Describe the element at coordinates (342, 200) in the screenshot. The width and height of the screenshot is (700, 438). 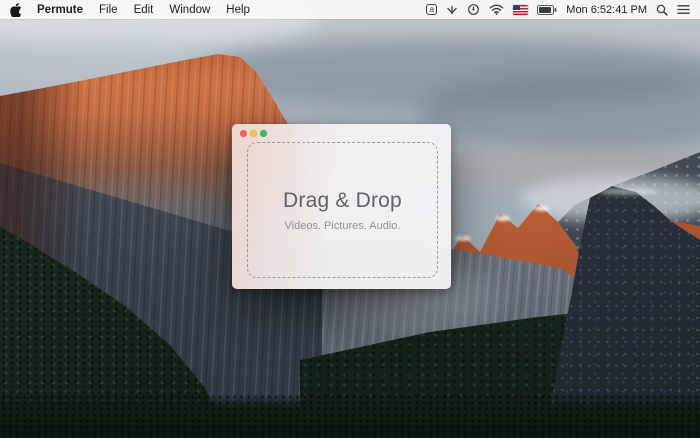
I see `drop-zone-title: Drag & Drop` at that location.